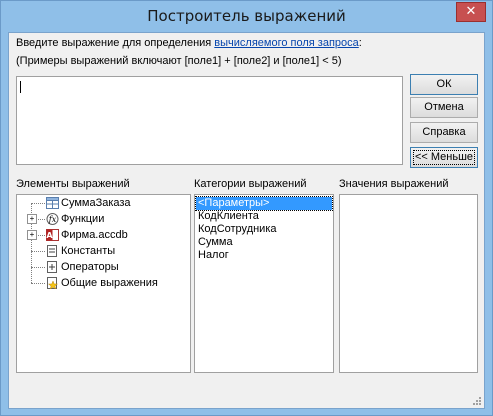 The width and height of the screenshot is (493, 416). What do you see at coordinates (264, 203) in the screenshot?
I see `list-item: <Параметры>` at bounding box center [264, 203].